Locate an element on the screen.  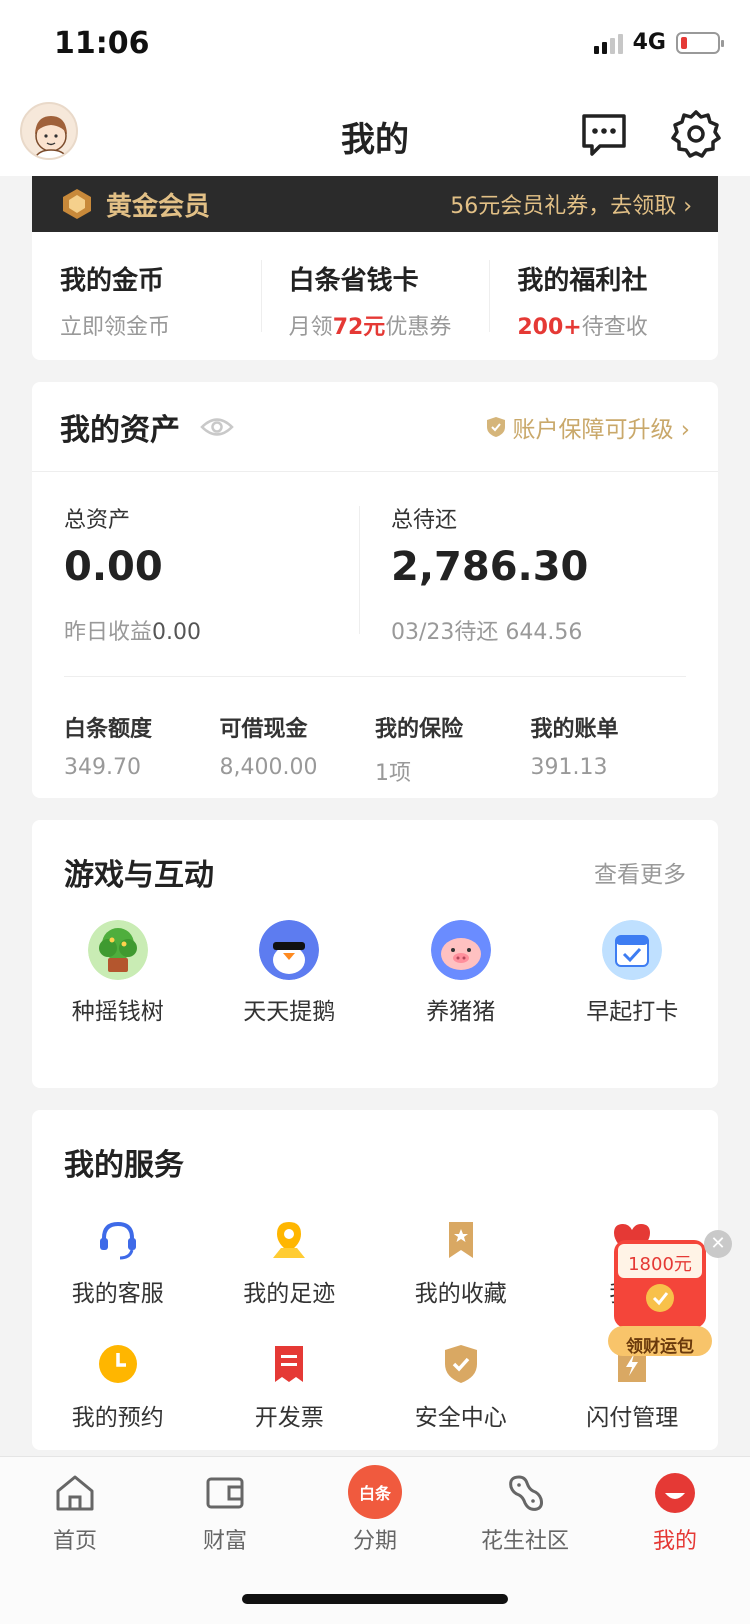
icon-label: 种摇钱树 is located at coordinates (117, 1012).